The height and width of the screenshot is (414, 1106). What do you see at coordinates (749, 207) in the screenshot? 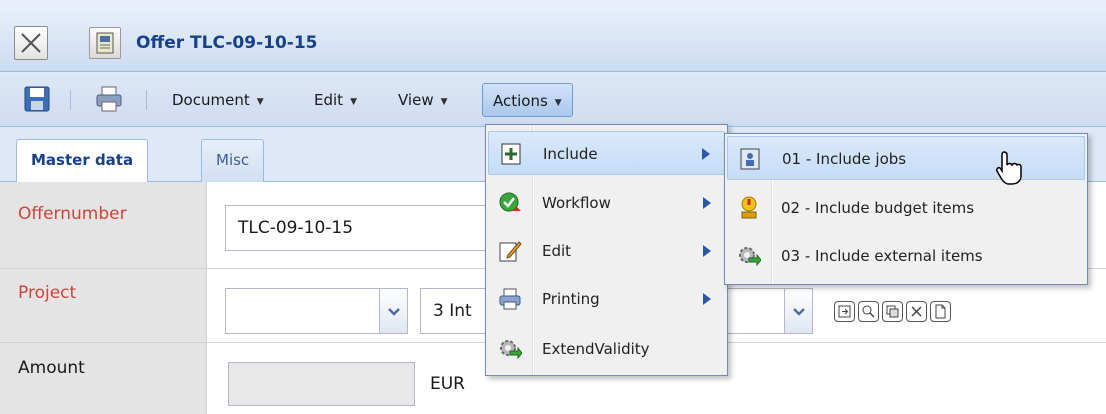
I see `budget-icon` at bounding box center [749, 207].